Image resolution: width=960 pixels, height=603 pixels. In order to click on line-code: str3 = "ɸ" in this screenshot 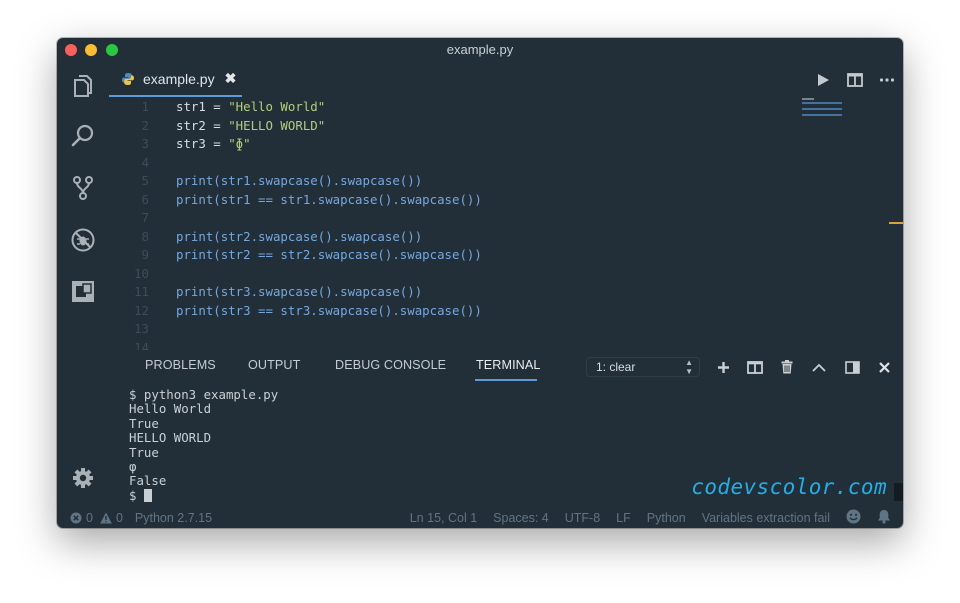, I will do `click(213, 144)`.